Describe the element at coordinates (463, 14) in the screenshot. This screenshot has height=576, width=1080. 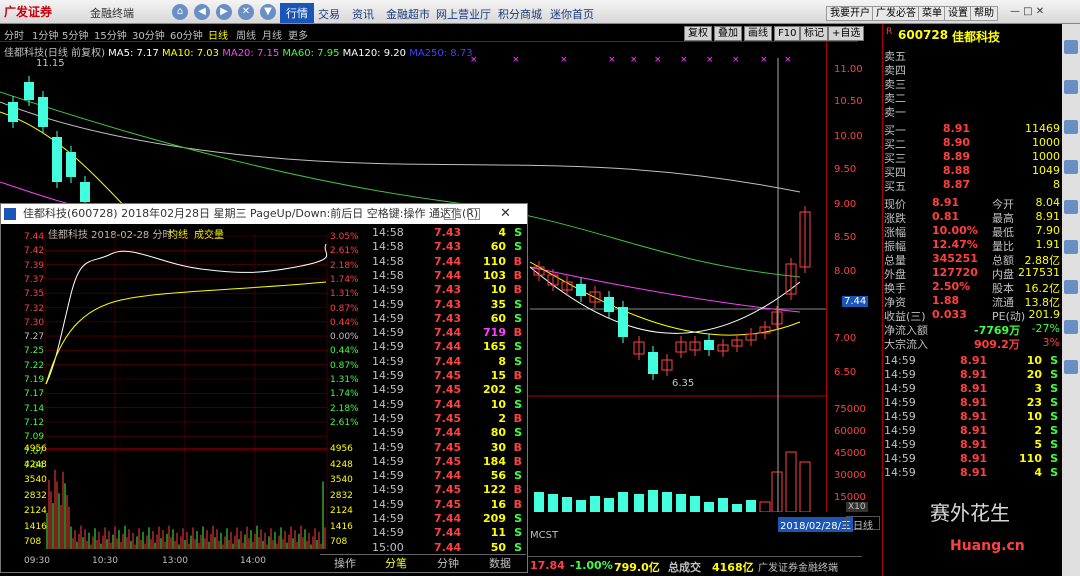
I see `menu-online-hall: 网上营业厅` at that location.